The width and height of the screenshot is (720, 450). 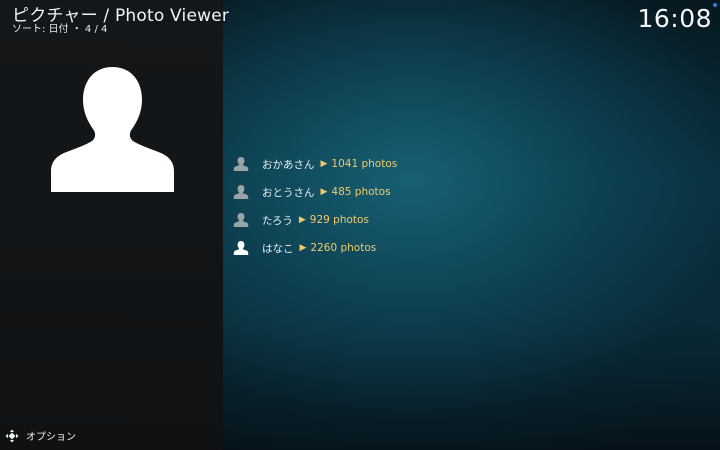 I want to click on person-name: はなこ, so click(x=278, y=248).